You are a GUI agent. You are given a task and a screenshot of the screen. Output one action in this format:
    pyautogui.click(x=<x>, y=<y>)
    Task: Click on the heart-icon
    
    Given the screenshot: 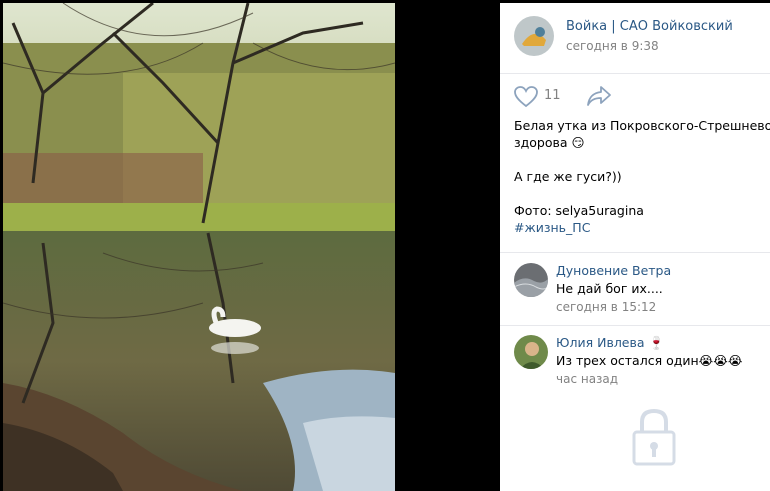 What is the action you would take?
    pyautogui.click(x=526, y=99)
    